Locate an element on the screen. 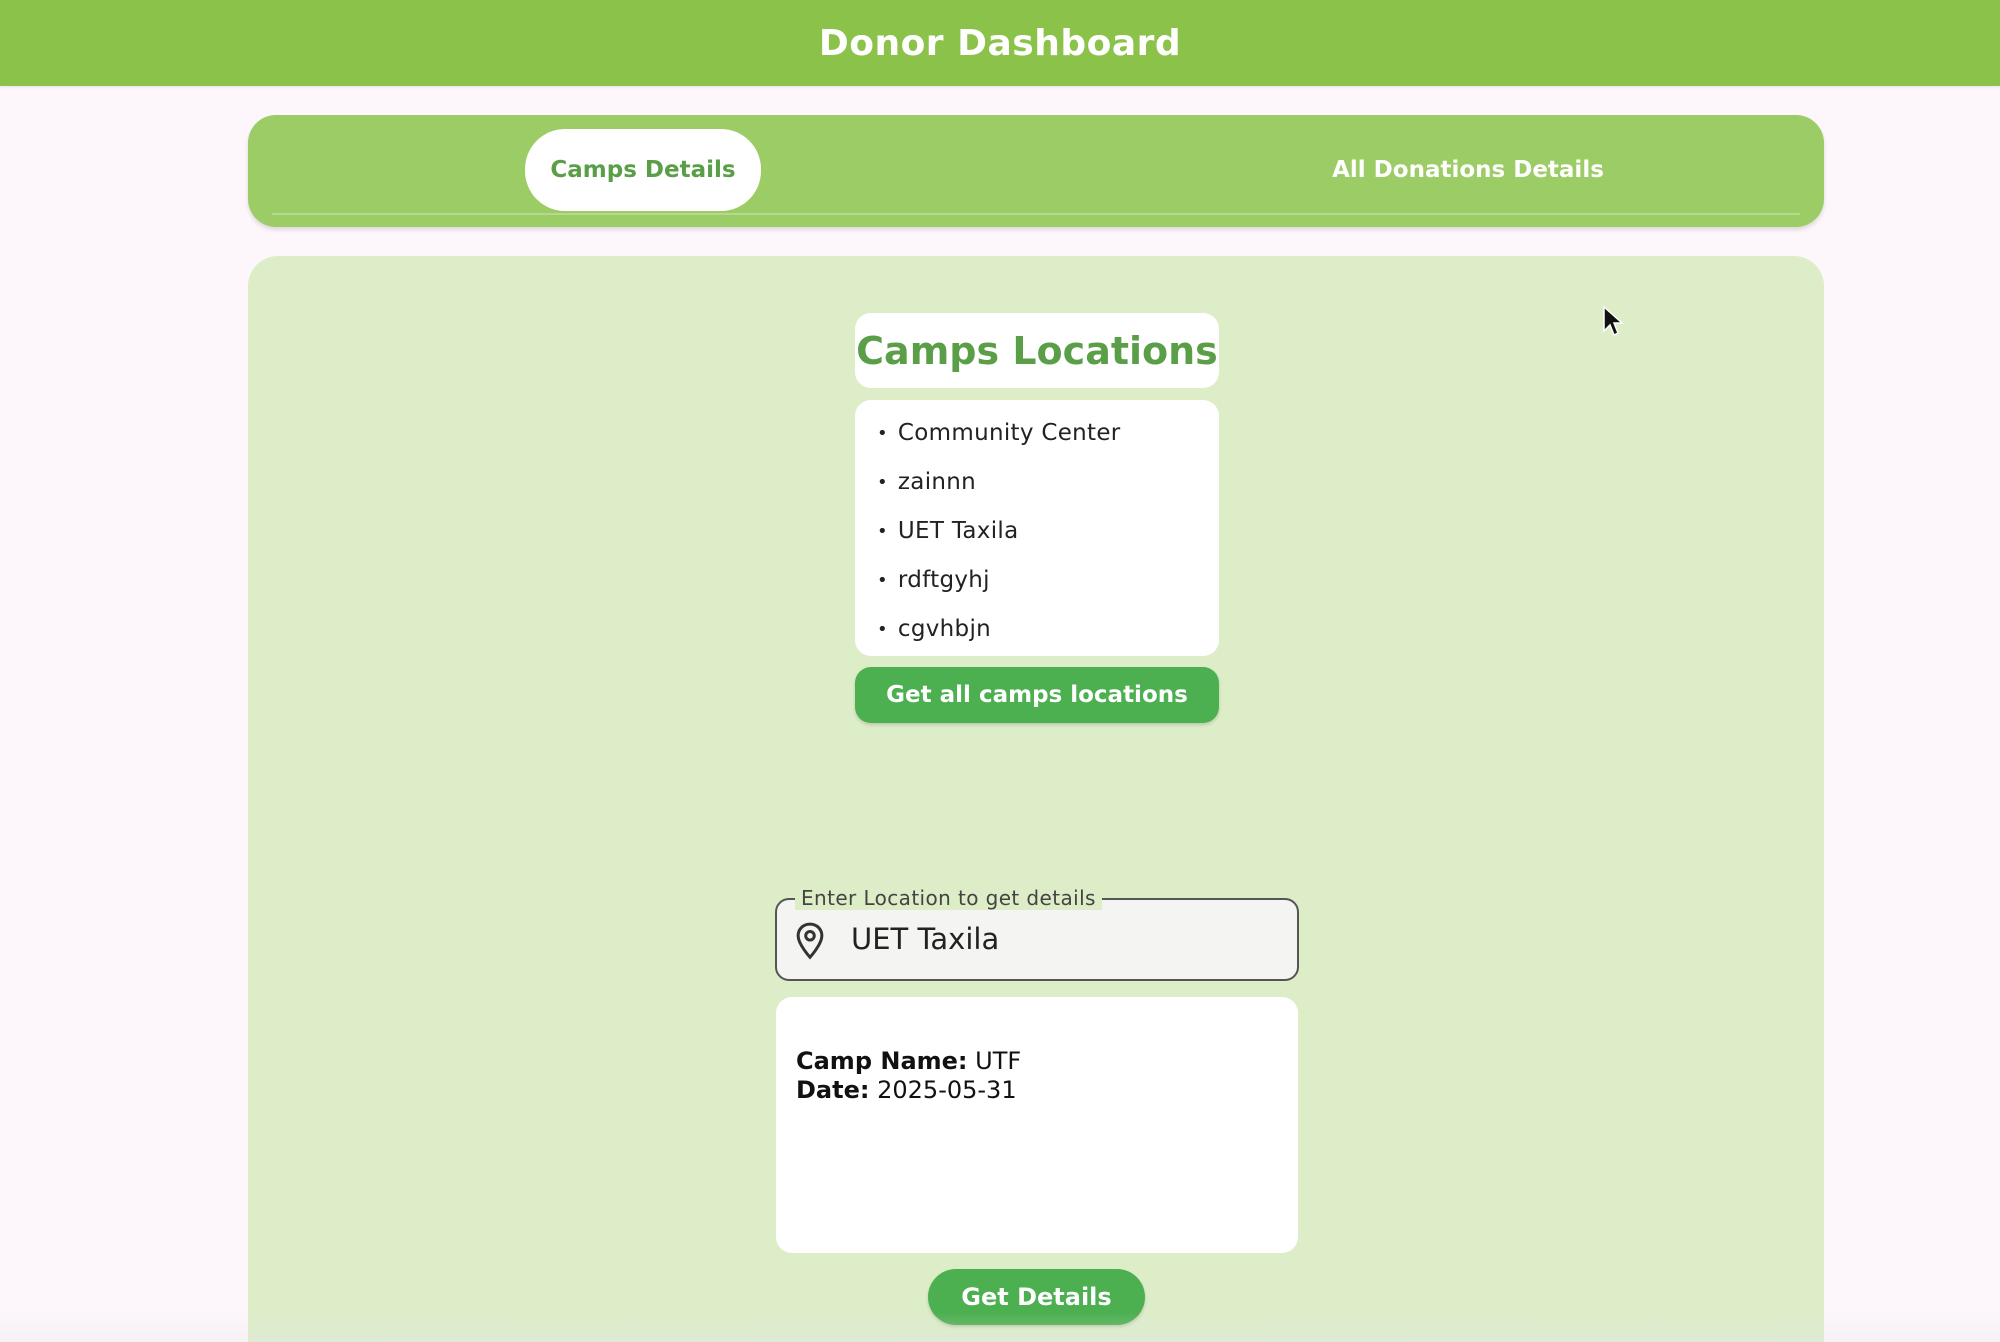  location-field-label: Enter Location to get details is located at coordinates (948, 898).